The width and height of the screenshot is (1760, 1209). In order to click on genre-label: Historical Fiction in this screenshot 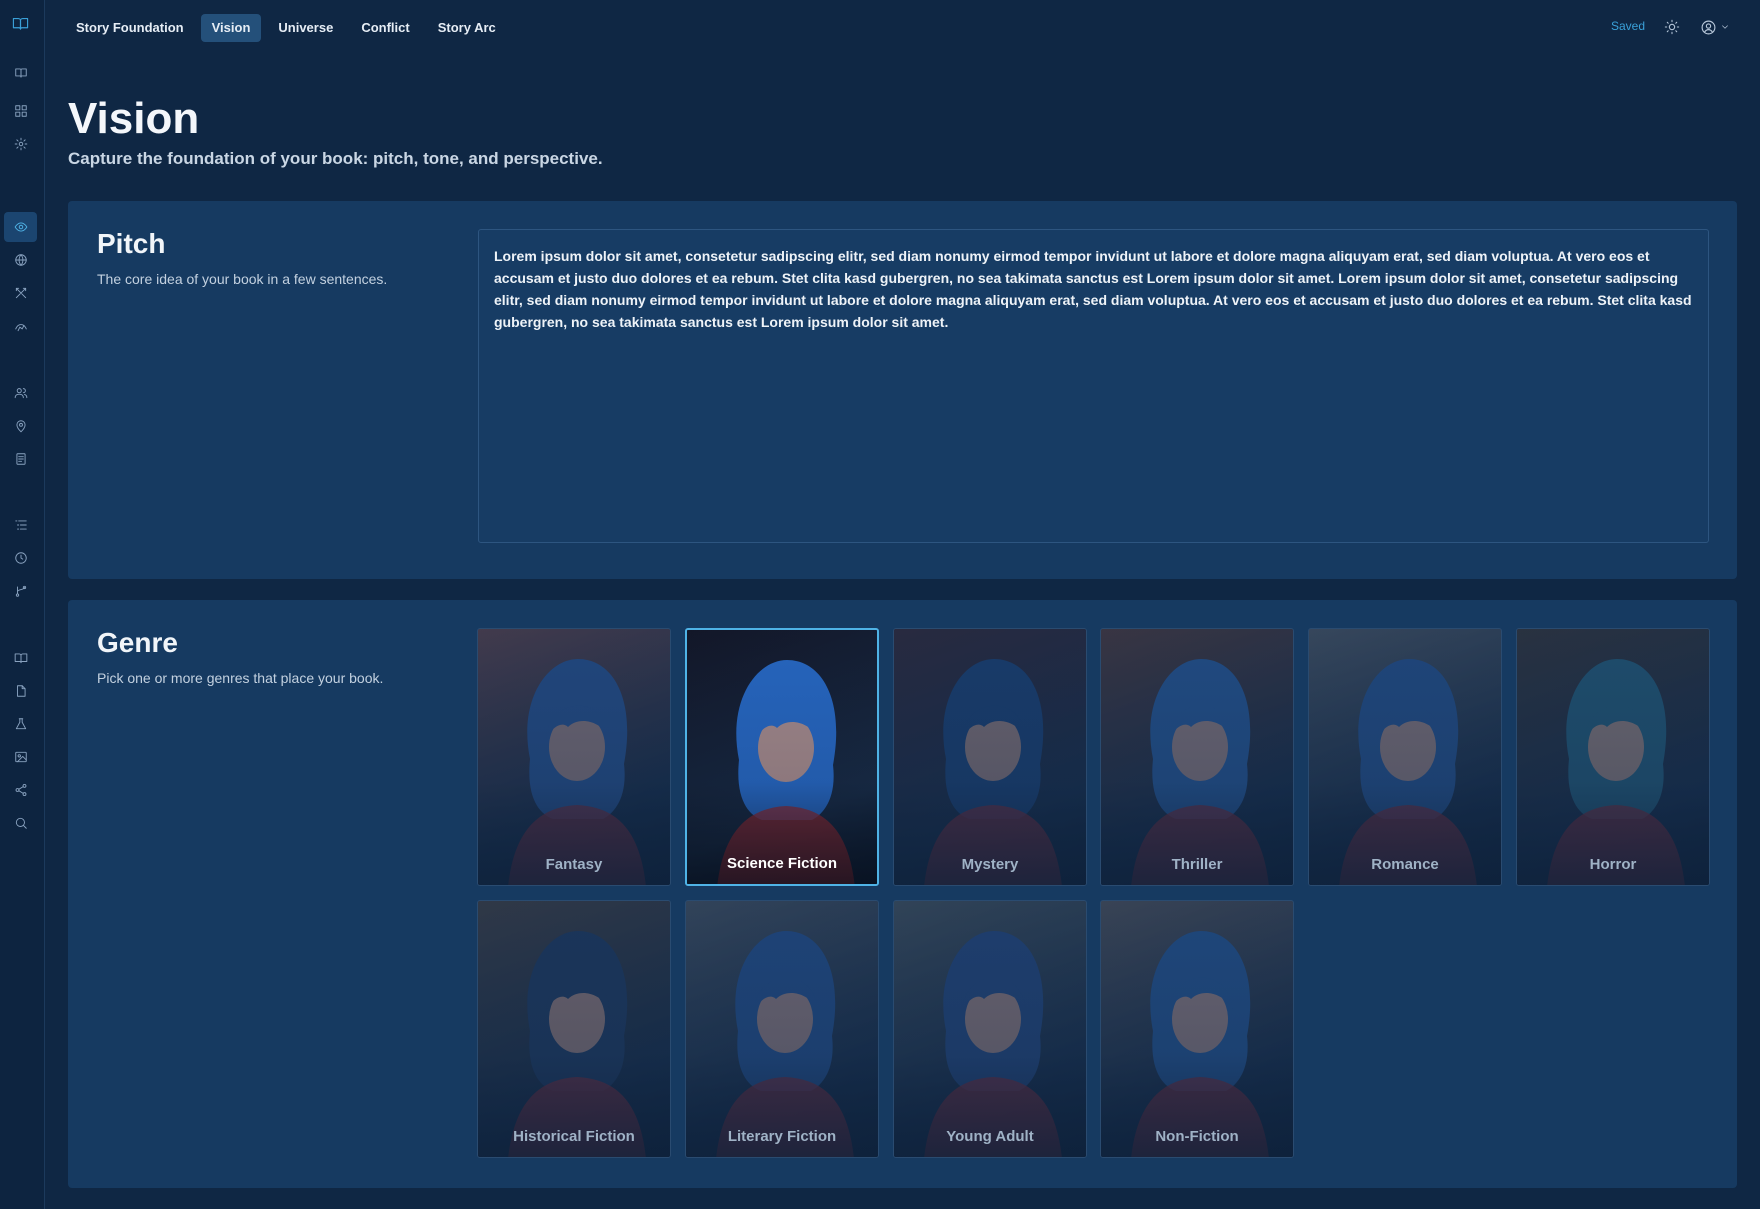, I will do `click(574, 1136)`.